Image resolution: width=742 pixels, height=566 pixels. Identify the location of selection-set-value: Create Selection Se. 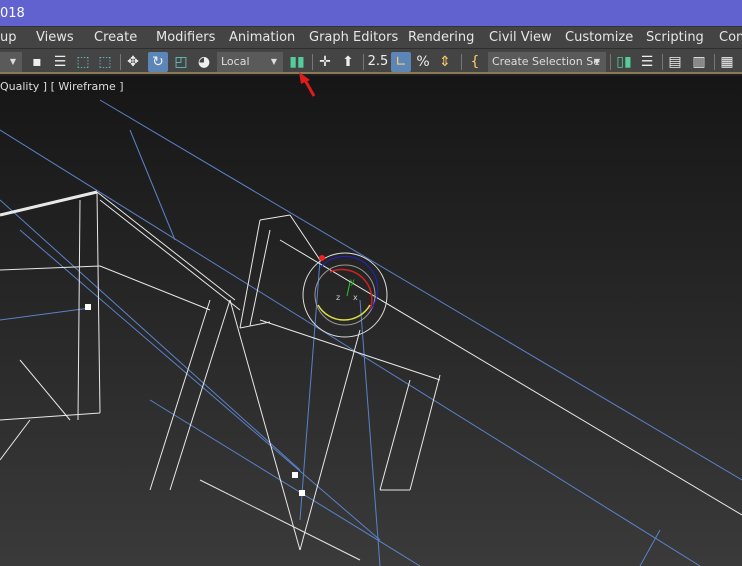
(546, 61).